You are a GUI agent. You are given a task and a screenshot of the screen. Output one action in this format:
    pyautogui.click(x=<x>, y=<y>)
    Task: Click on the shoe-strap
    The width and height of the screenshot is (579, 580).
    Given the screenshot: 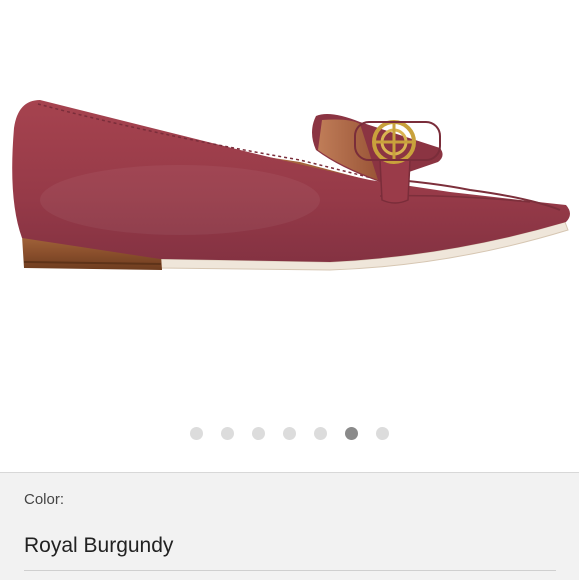 What is the action you would take?
    pyautogui.click(x=395, y=181)
    